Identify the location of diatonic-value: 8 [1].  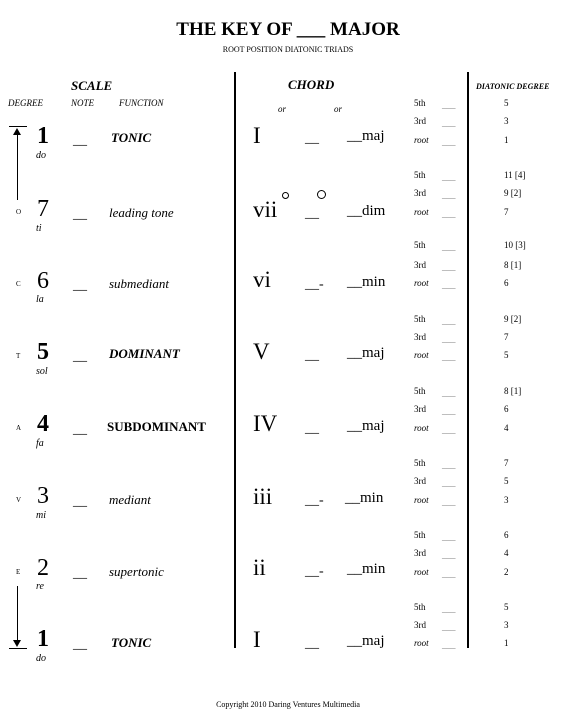
(513, 391).